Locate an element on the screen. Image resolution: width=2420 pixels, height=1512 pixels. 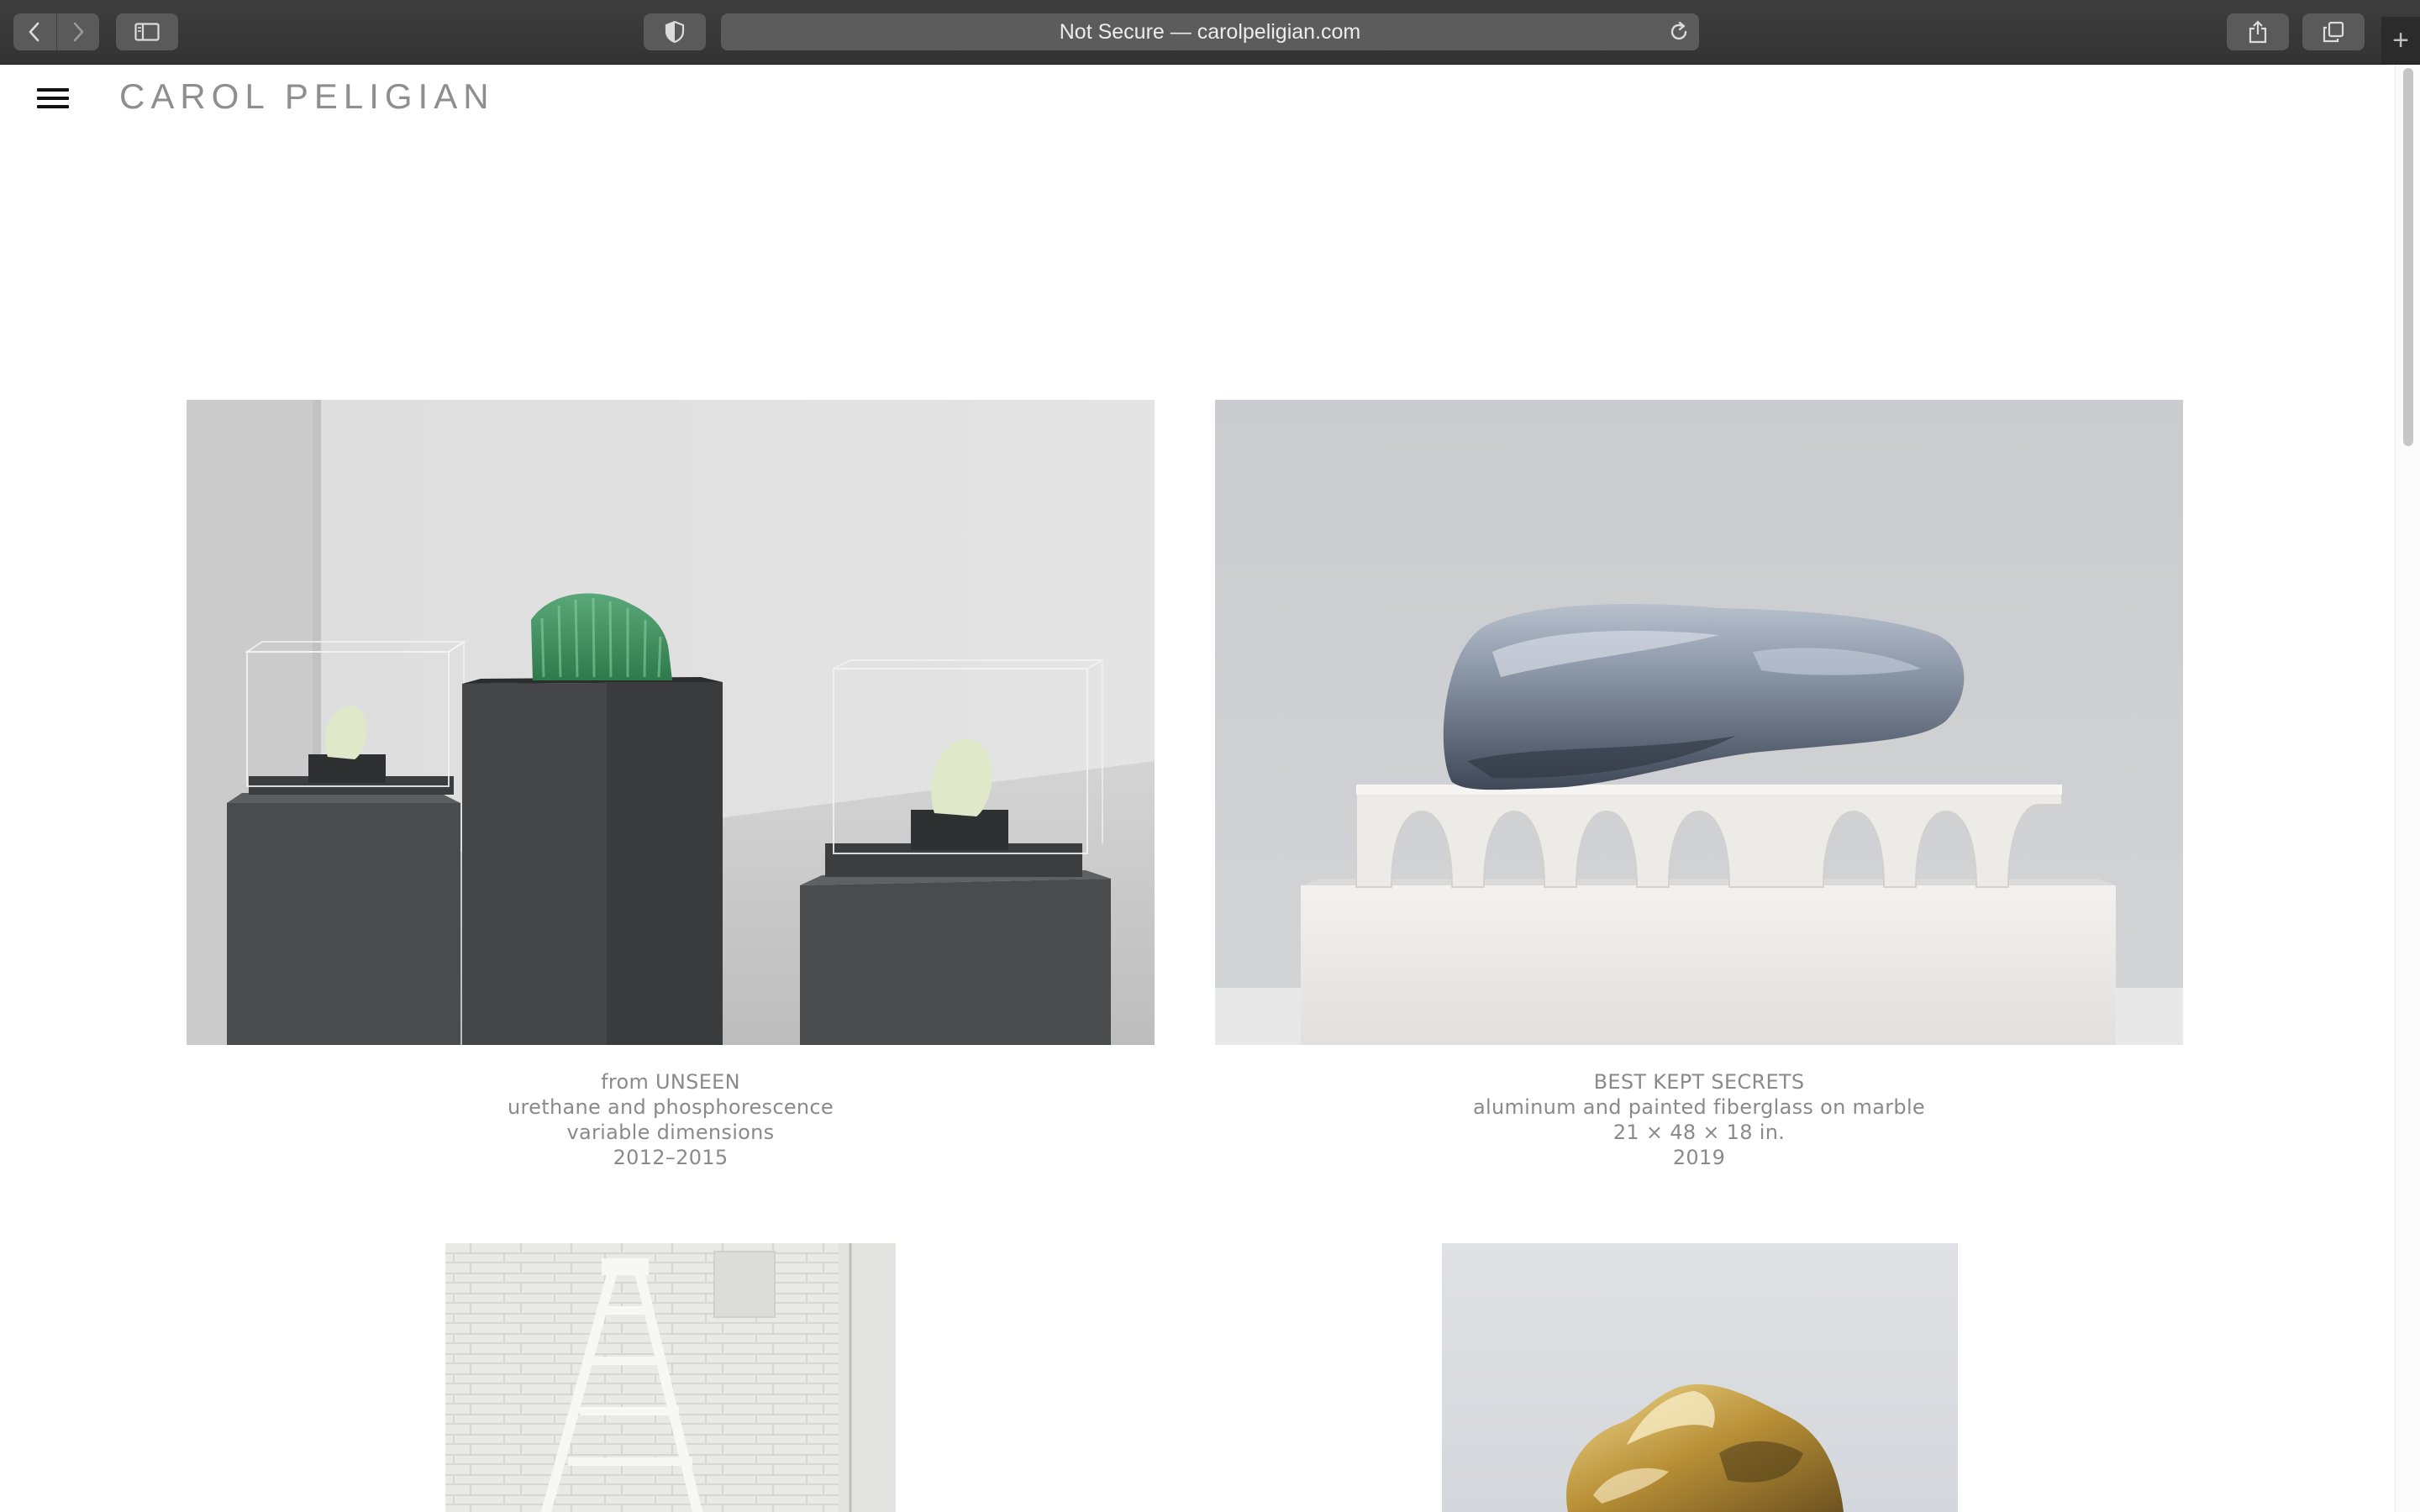
caption-title: from UNSEEN is located at coordinates (671, 1082).